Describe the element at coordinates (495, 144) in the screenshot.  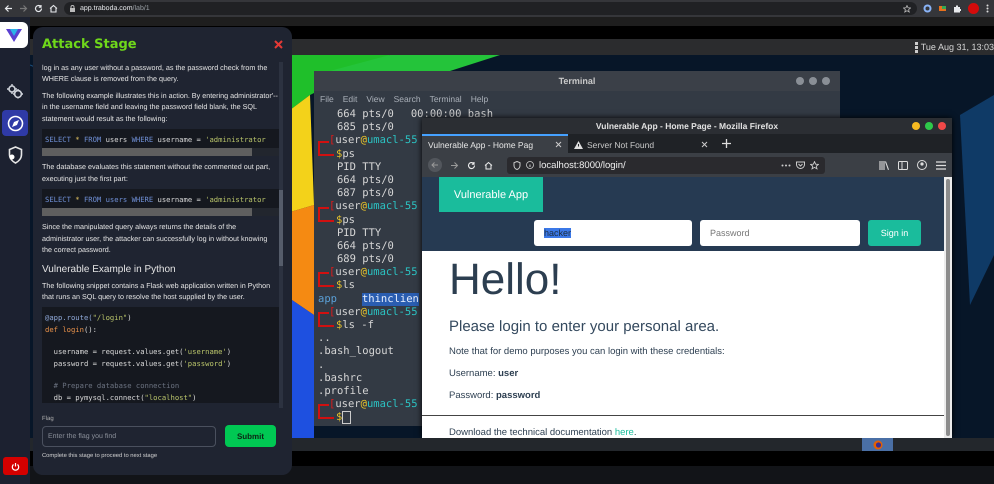
I see `browser-tab: Vulnerable App - Home Pag` at that location.